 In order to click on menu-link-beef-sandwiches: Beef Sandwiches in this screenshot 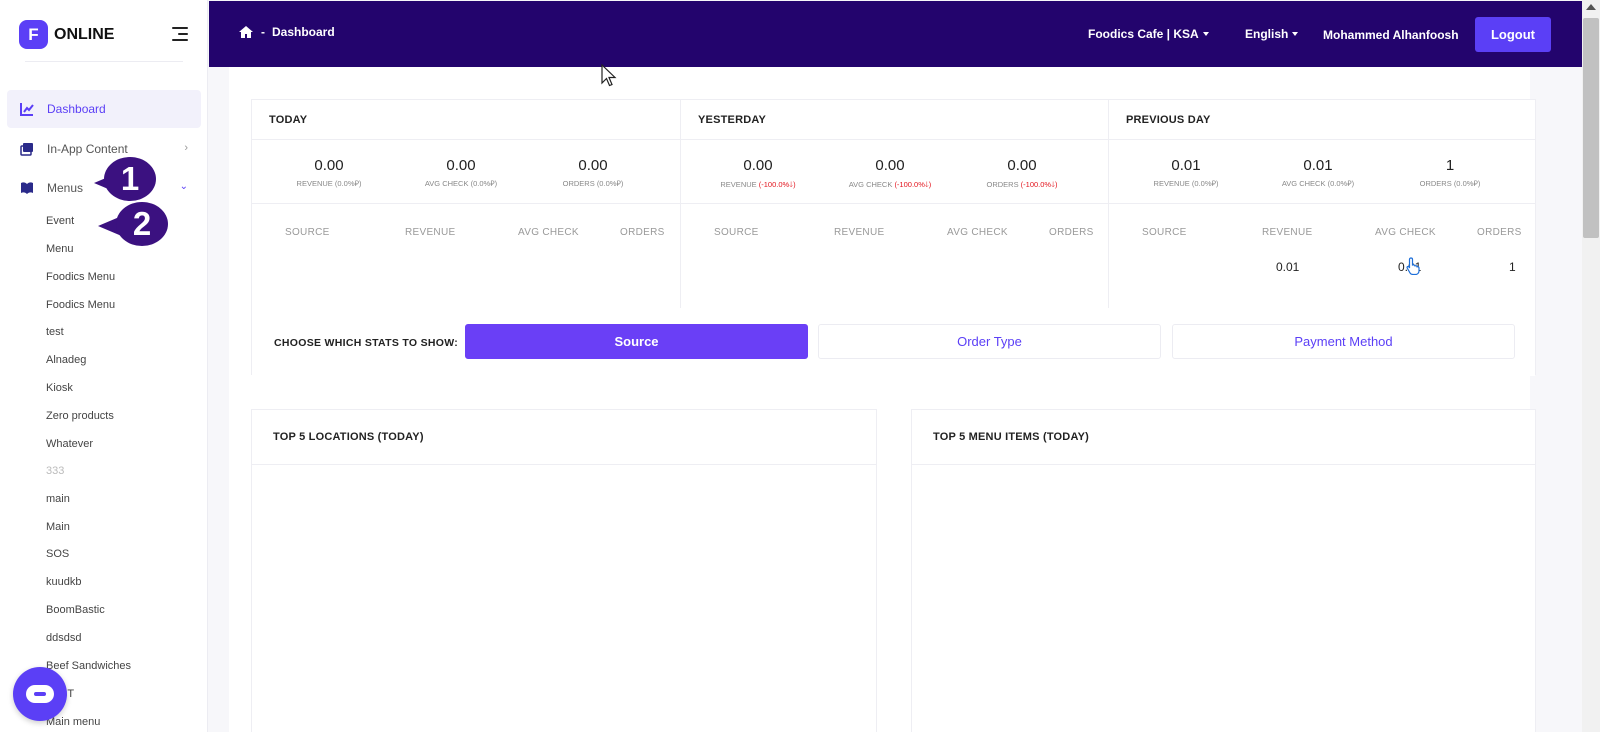, I will do `click(88, 666)`.